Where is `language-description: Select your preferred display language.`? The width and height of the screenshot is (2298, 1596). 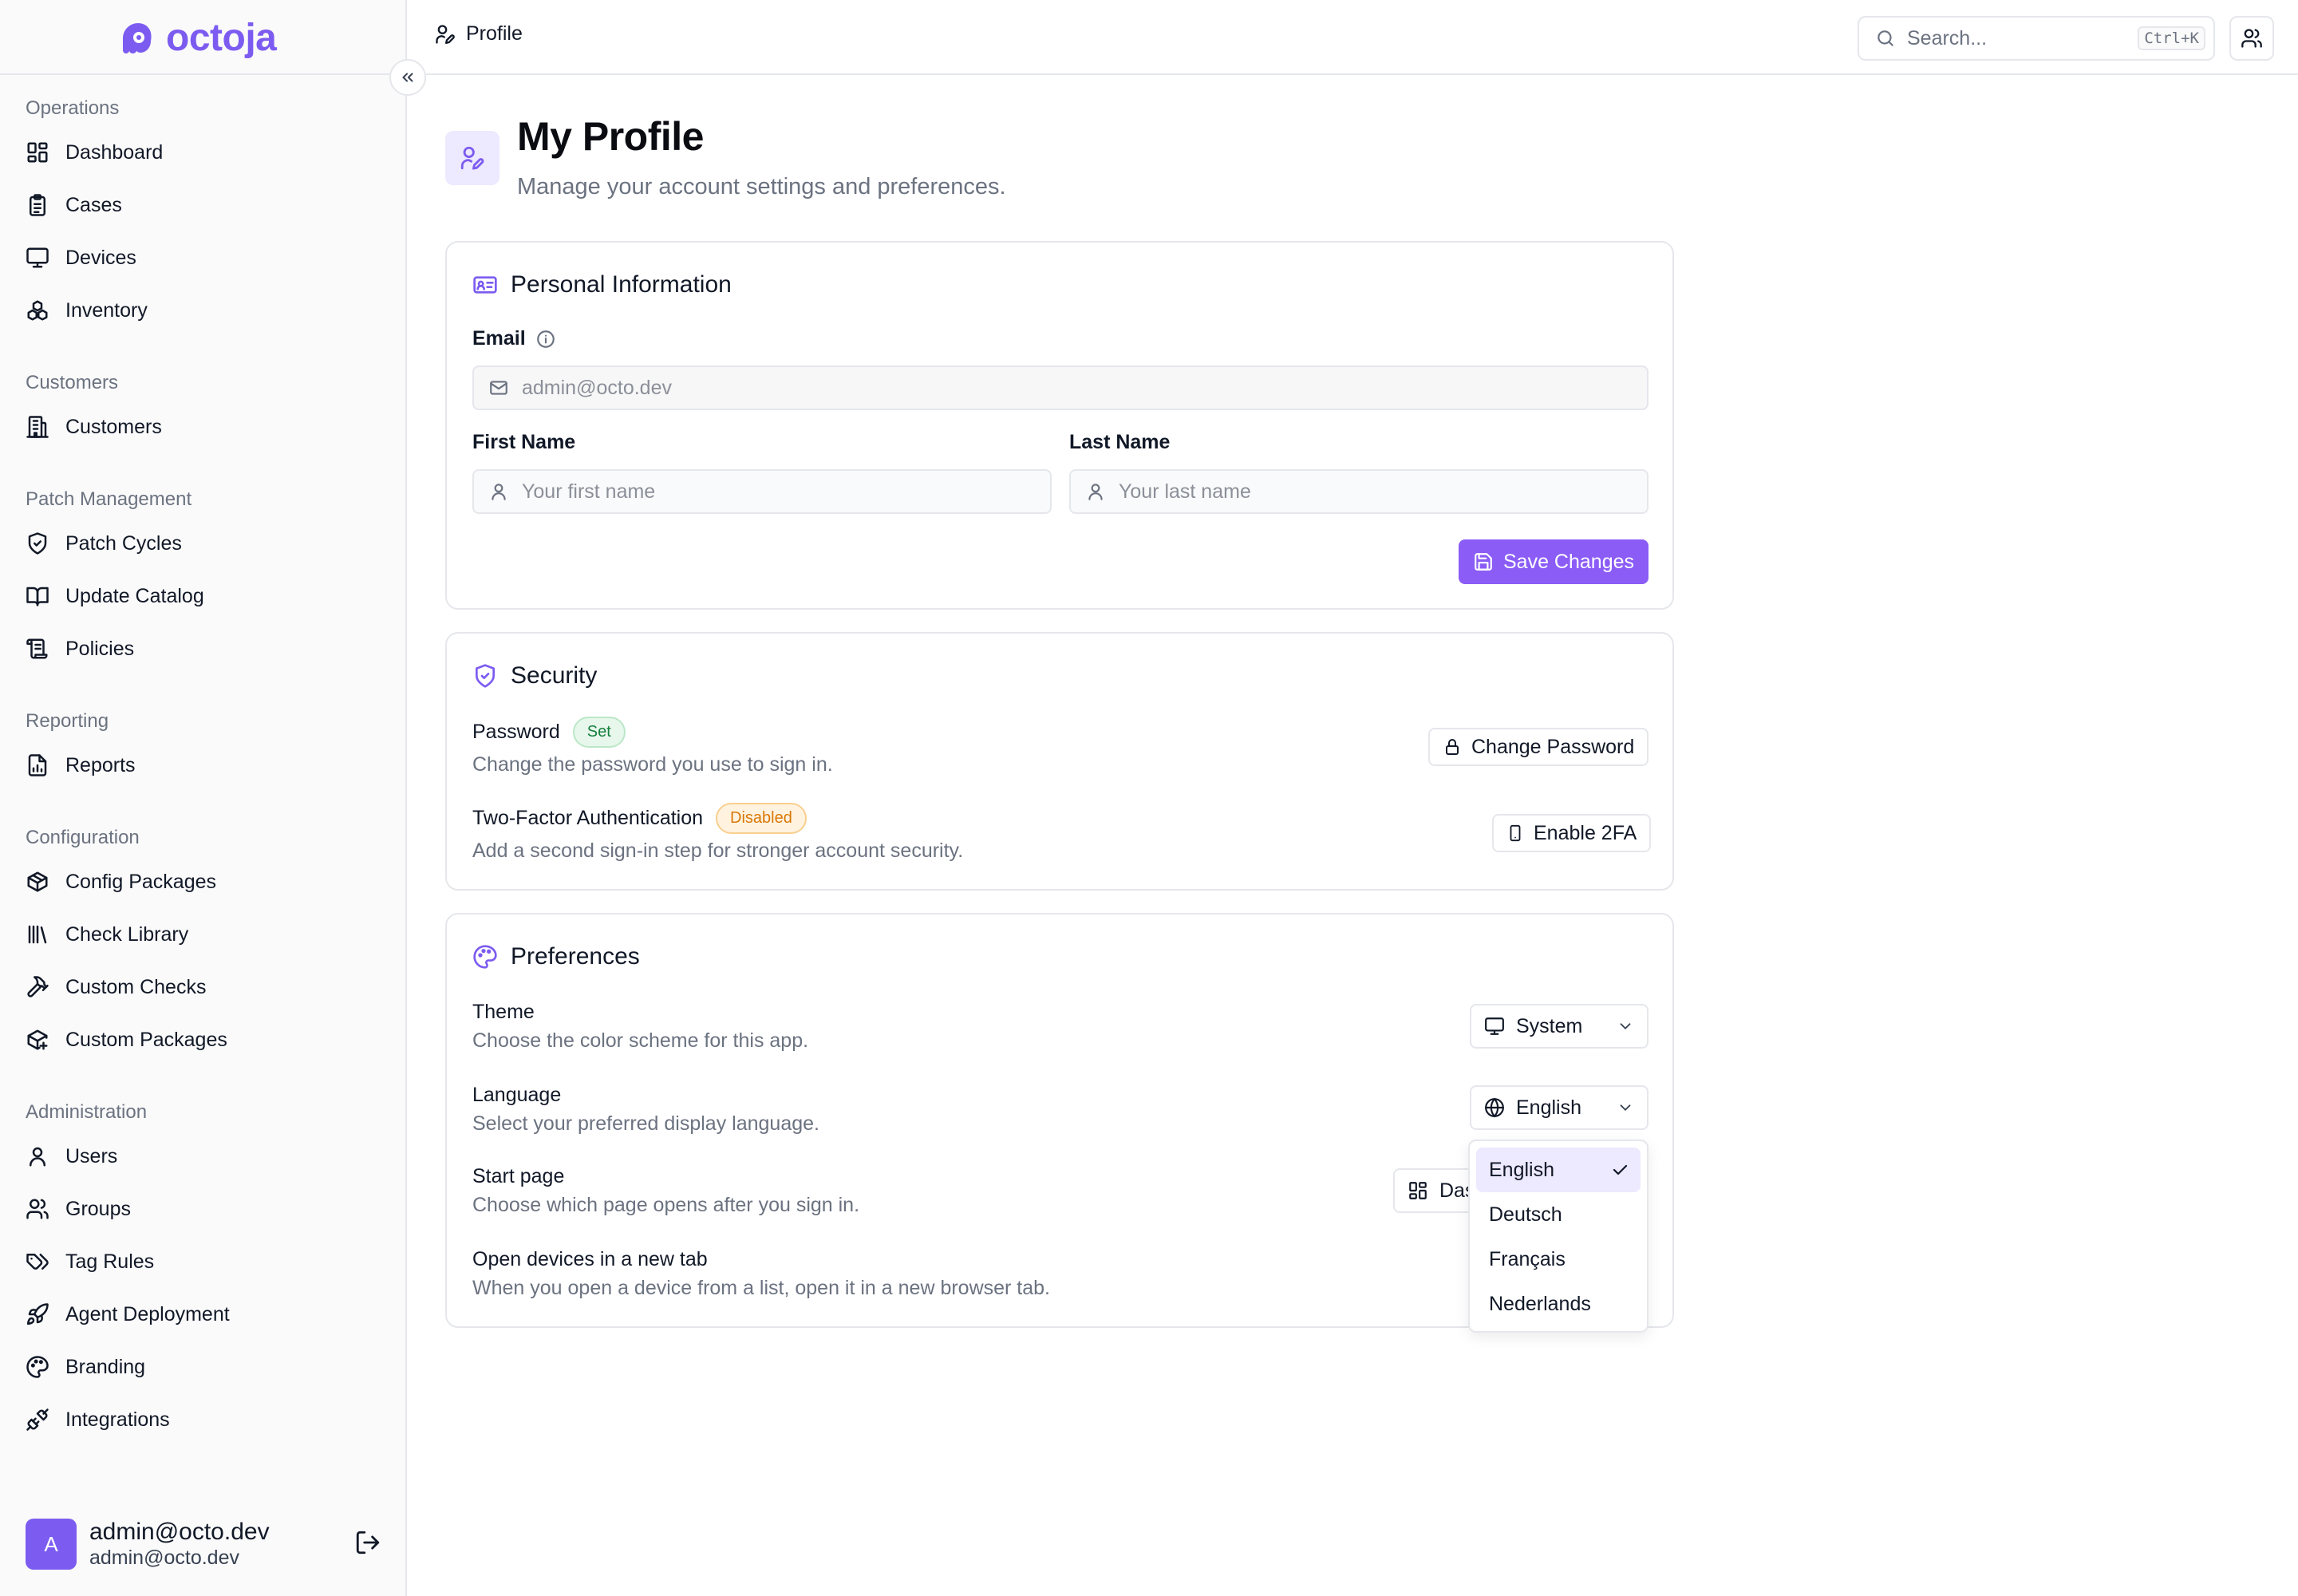 language-description: Select your preferred display language. is located at coordinates (646, 1123).